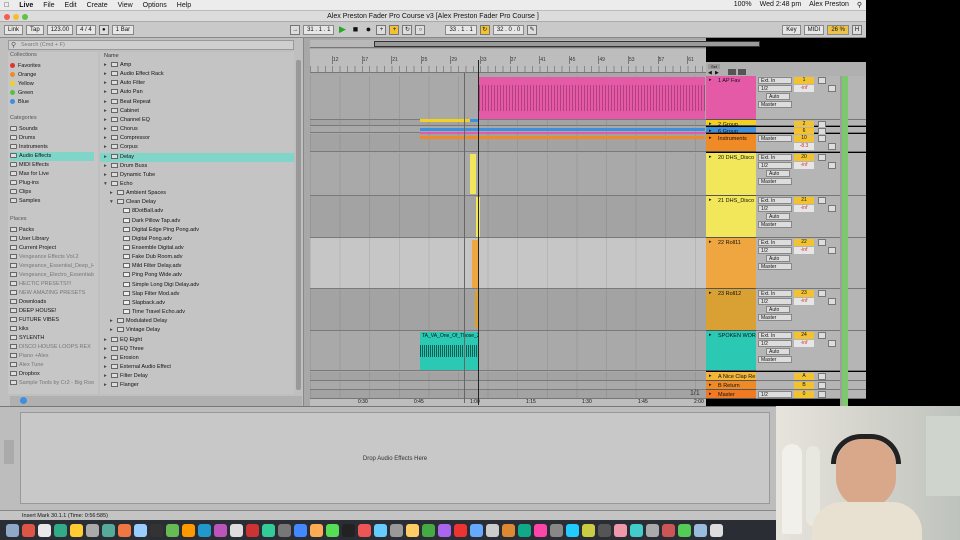  Describe the element at coordinates (52, 239) in the screenshot. I see `place-user-library: User Library` at that location.